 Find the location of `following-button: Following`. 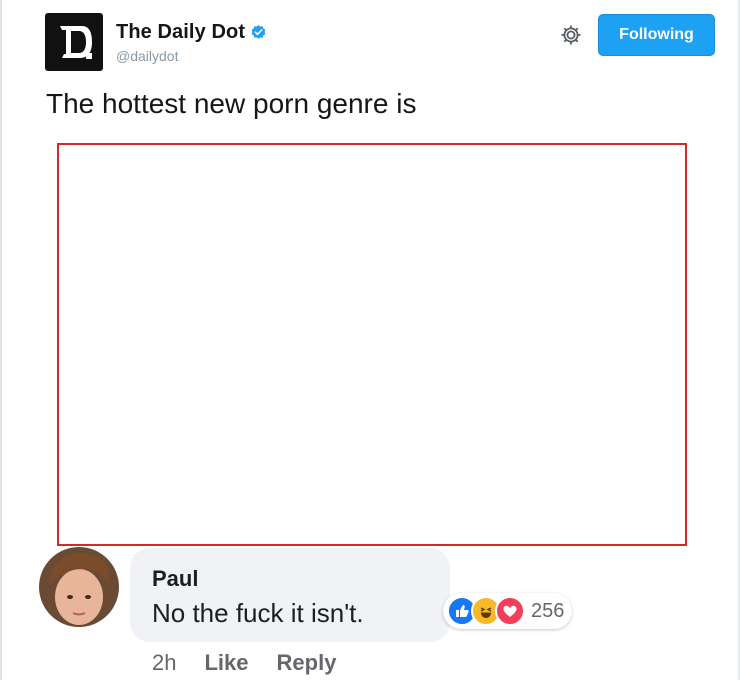

following-button: Following is located at coordinates (656, 35).